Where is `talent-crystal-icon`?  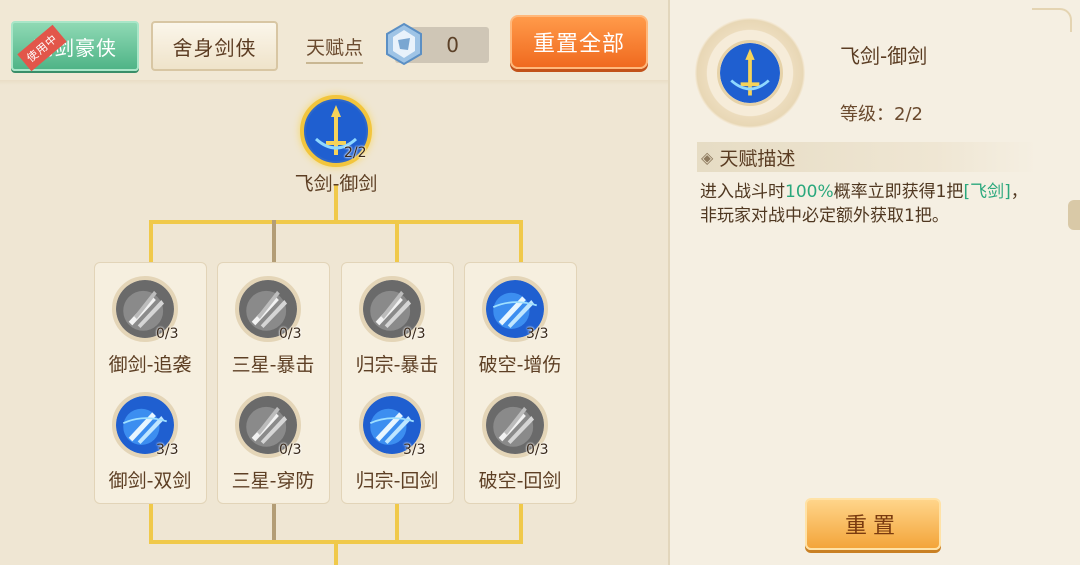
talent-crystal-icon is located at coordinates (404, 44).